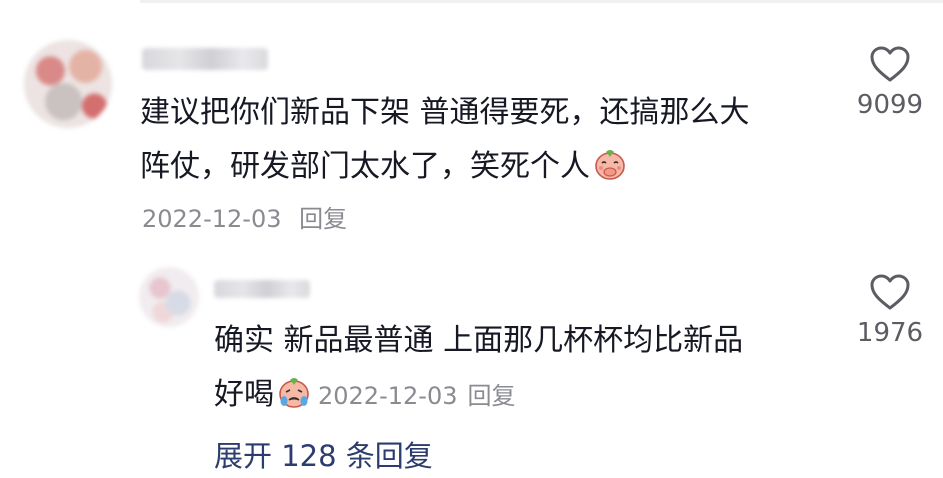  What do you see at coordinates (491, 396) in the screenshot?
I see `reply-comment-reply-button: 回复` at bounding box center [491, 396].